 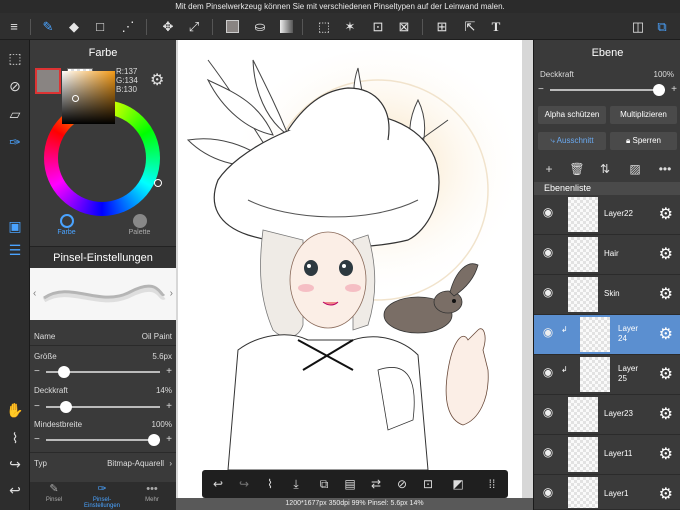 I want to click on layer-opacity-slider: − +, so click(x=607, y=90).